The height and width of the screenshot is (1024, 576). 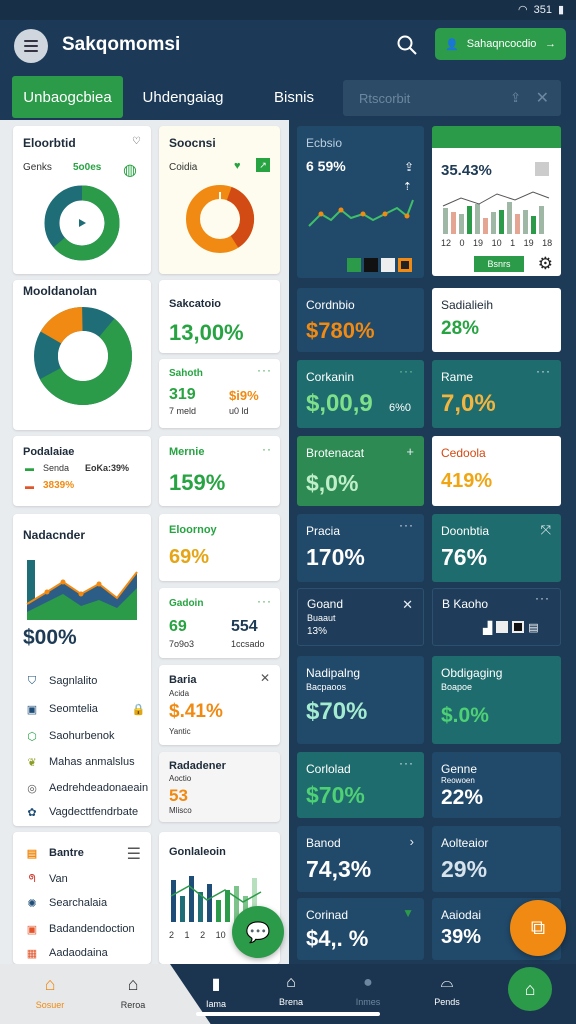 What do you see at coordinates (85, 709) in the screenshot?
I see `list-item: ▣ Seomtelia 🔒` at bounding box center [85, 709].